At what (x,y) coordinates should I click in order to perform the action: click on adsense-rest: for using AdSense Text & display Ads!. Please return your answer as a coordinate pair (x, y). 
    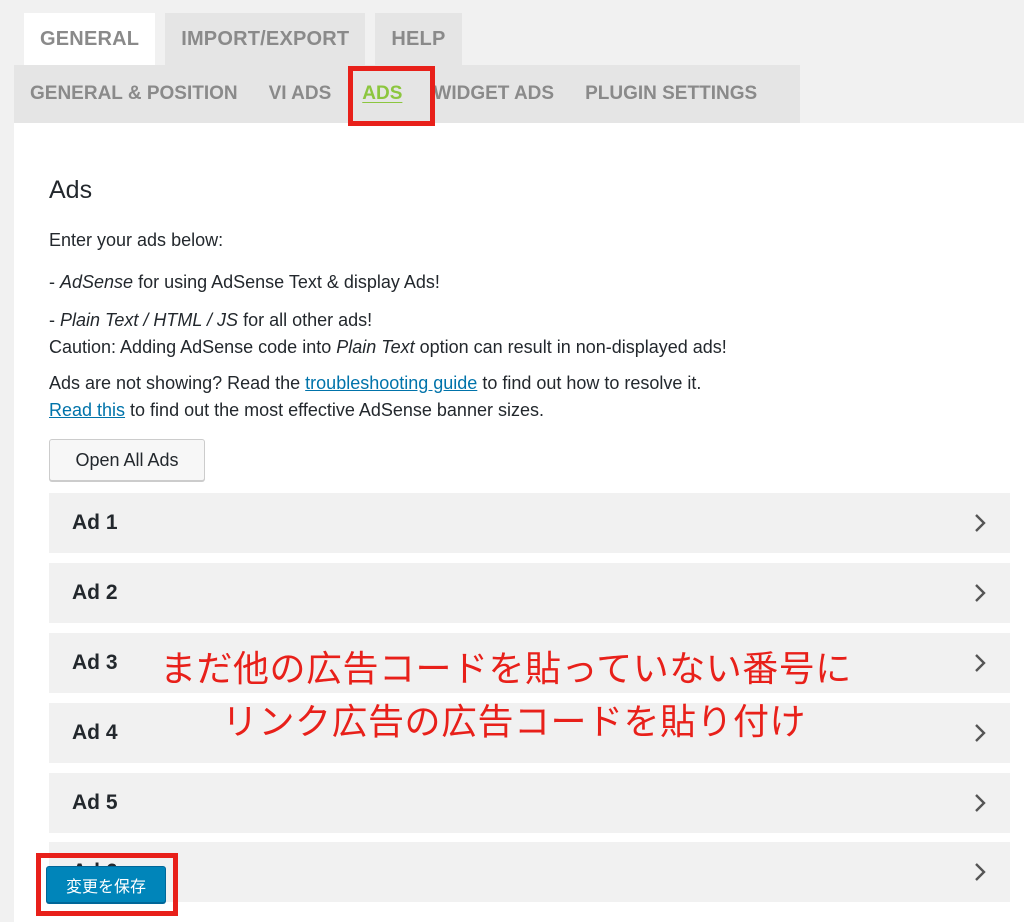
    Looking at the image, I should click on (286, 282).